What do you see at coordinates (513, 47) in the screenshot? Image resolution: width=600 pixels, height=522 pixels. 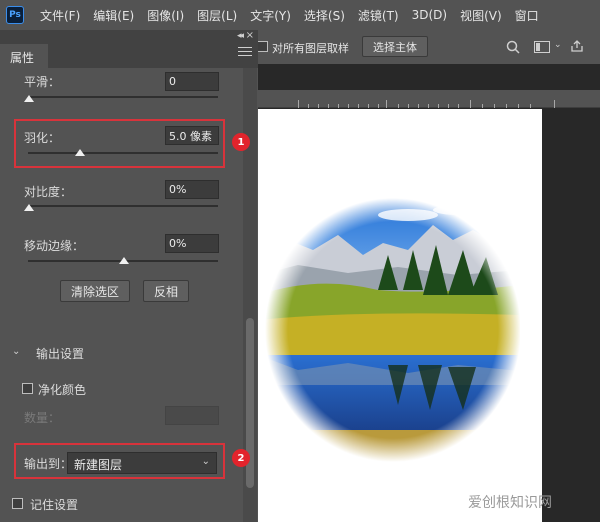 I see `search-icon` at bounding box center [513, 47].